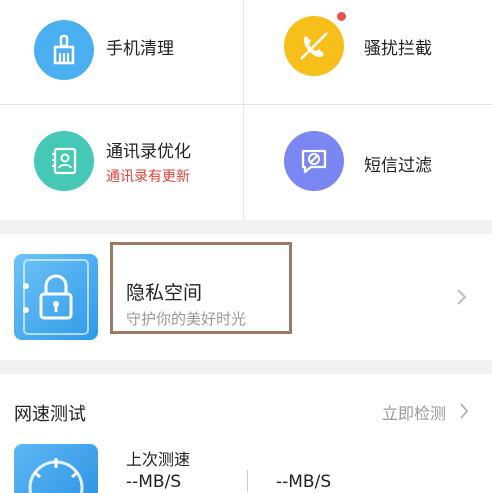  What do you see at coordinates (398, 49) in the screenshot?
I see `tool-label: 骚扰拦截` at bounding box center [398, 49].